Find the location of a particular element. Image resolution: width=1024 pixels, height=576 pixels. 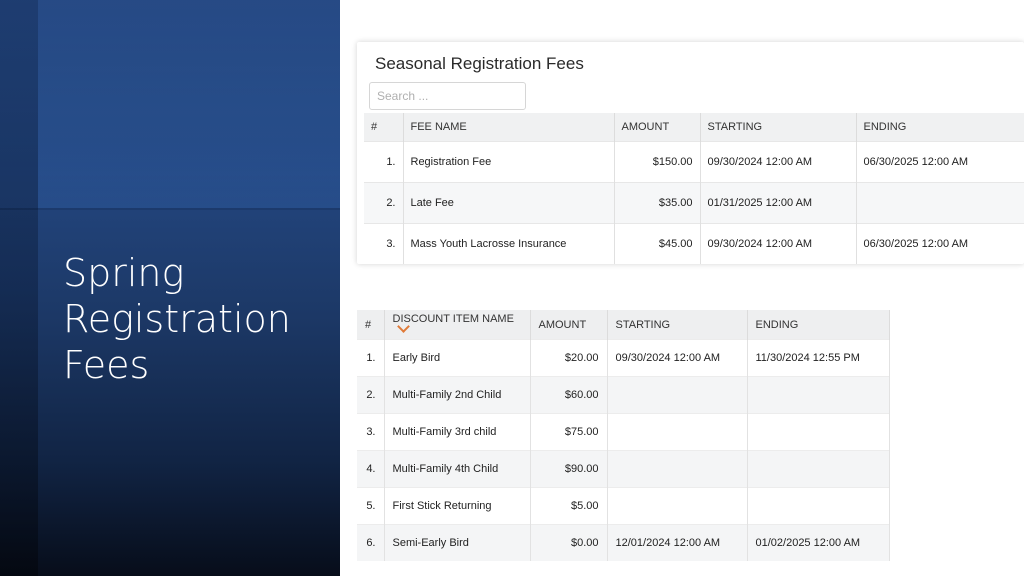

column-header-discount-name: DISCOUNT ITEM NAME is located at coordinates (457, 325).